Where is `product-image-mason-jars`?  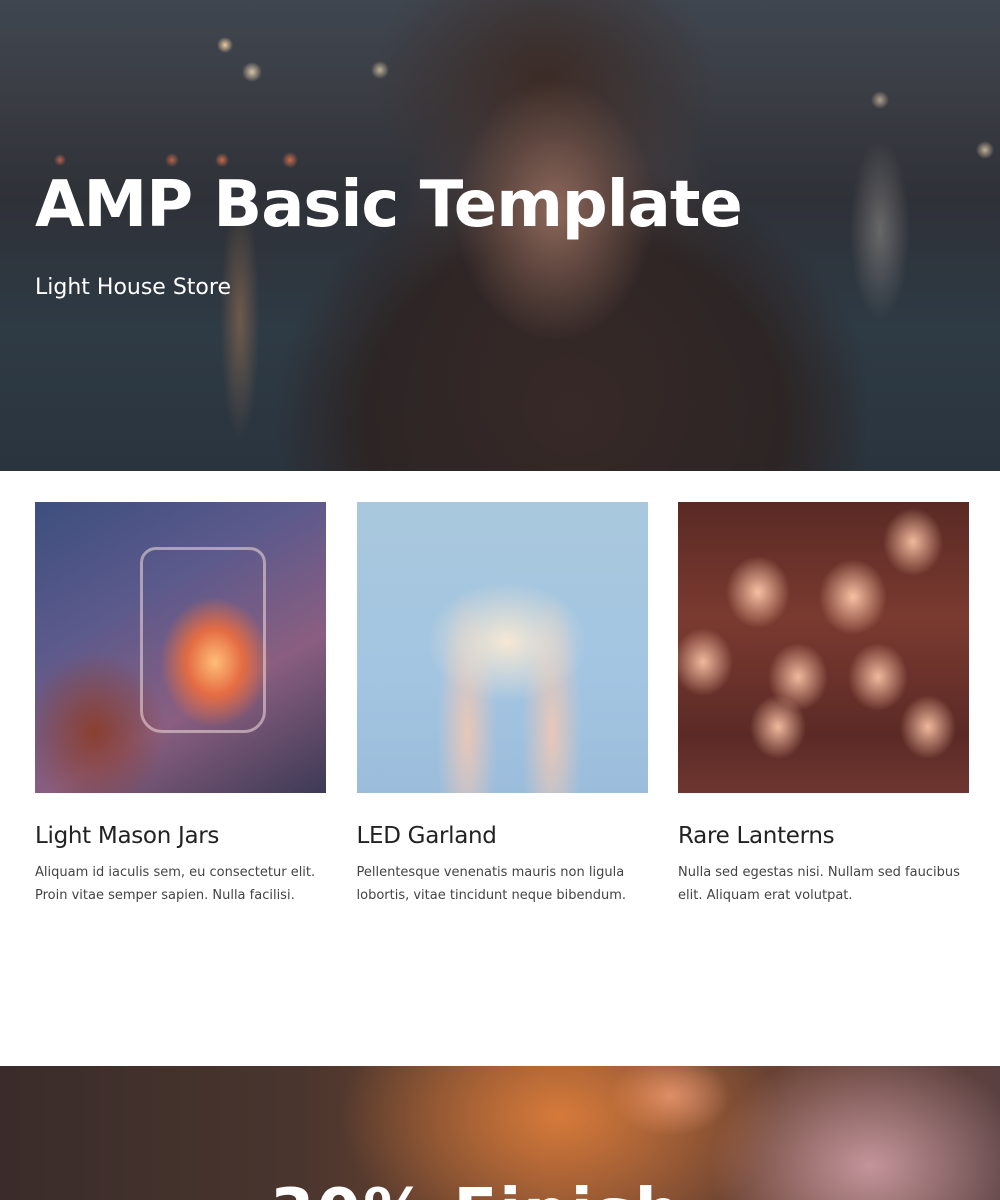 product-image-mason-jars is located at coordinates (180, 647).